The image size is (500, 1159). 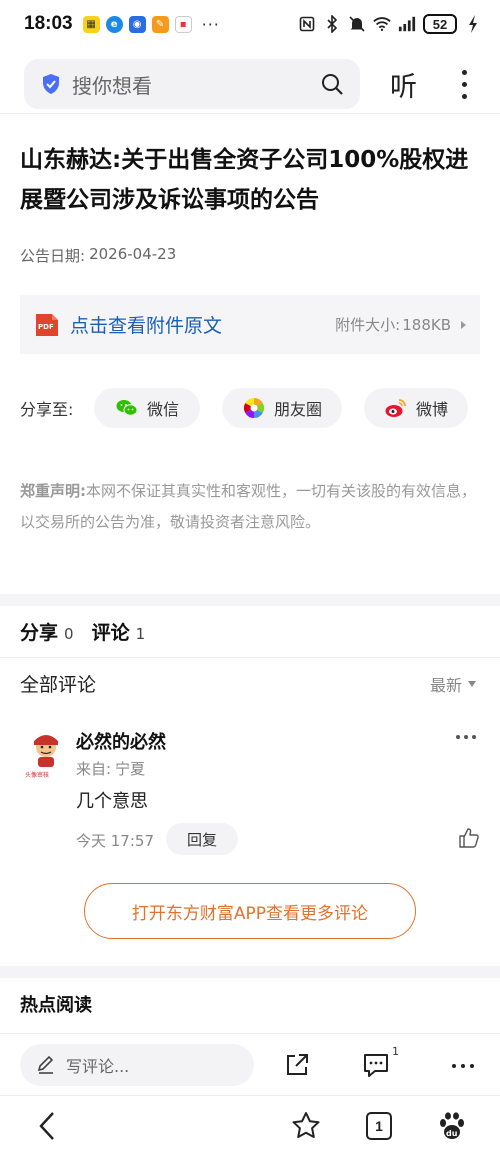 What do you see at coordinates (250, 795) in the screenshot?
I see `comment-item: 头像审核 必然的必然 来自: 宁夏 几个意思 今天 17:57 回复` at bounding box center [250, 795].